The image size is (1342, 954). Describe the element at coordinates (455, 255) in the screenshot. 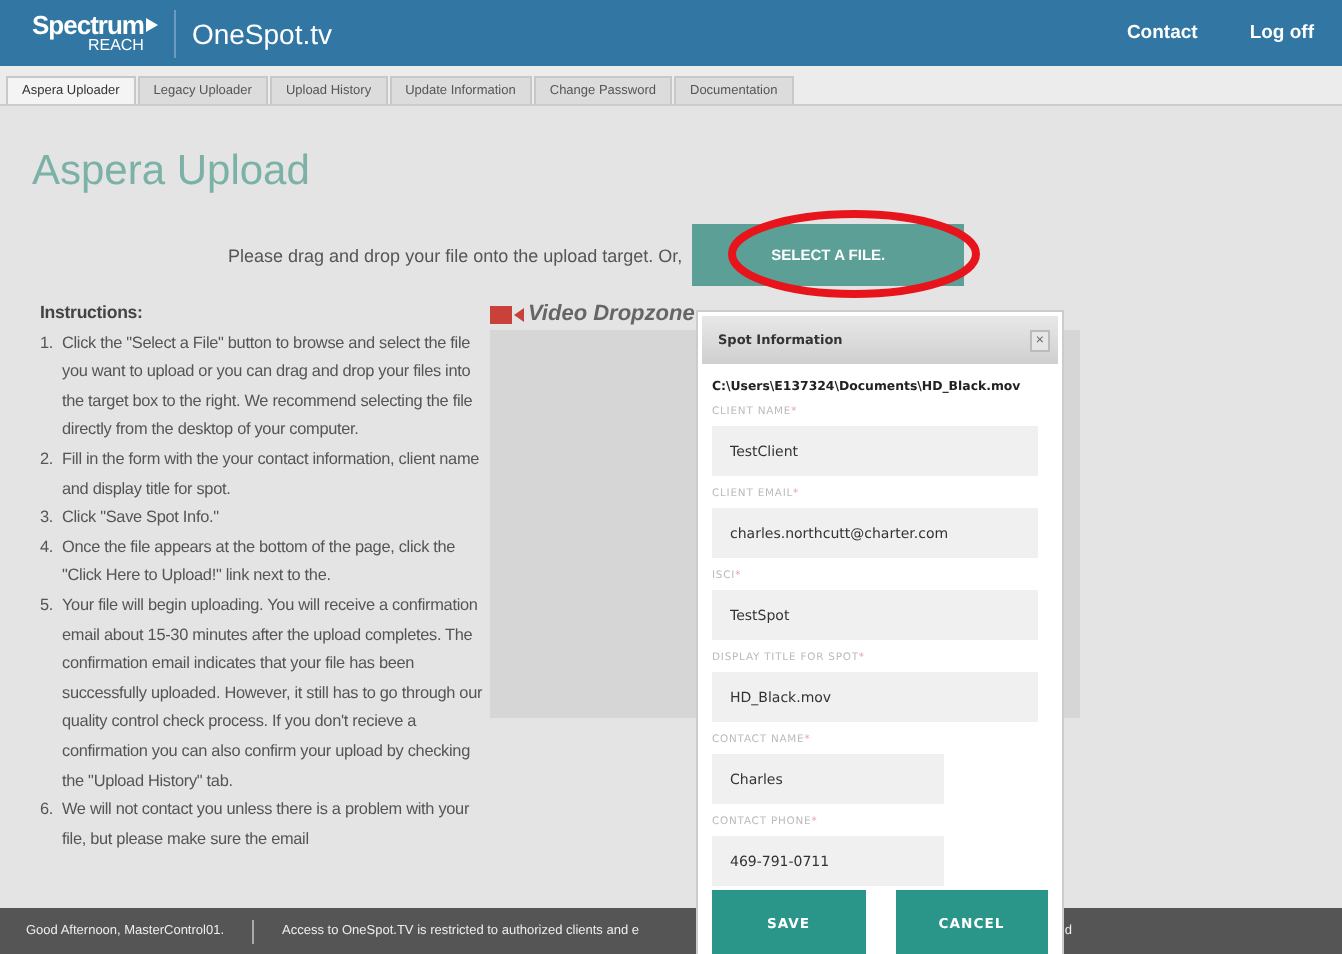

I see `drag-prompt: Please drag and drop your file onto the upload target. Or,` at that location.